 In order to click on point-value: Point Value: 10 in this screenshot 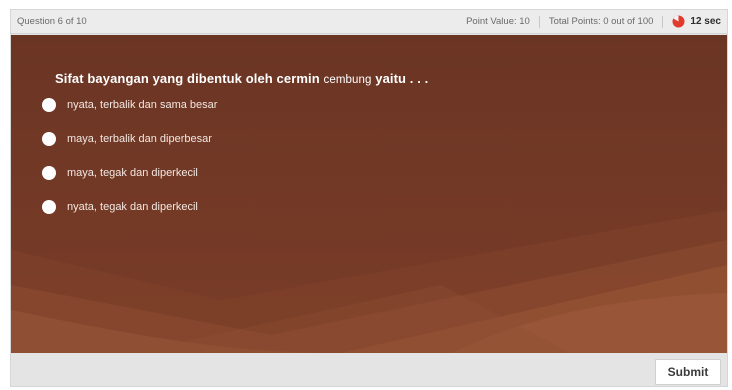, I will do `click(498, 21)`.